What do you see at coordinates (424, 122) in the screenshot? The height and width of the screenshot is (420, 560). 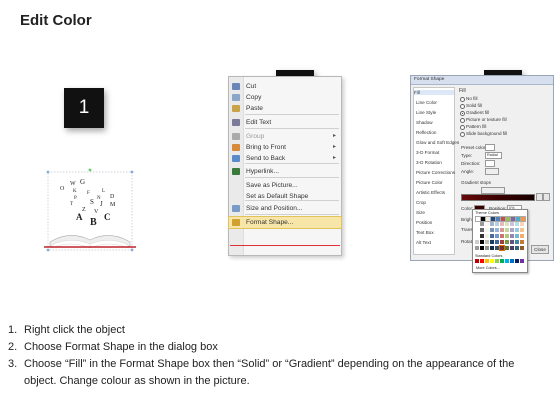 I see `category-shadow: Shadow` at bounding box center [424, 122].